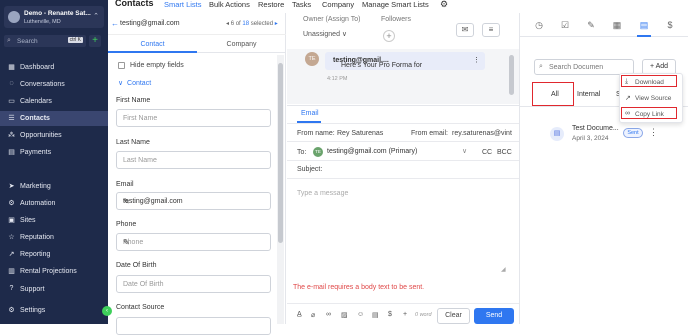 The height and width of the screenshot is (335, 688). What do you see at coordinates (193, 326) in the screenshot?
I see `contact-source-field` at bounding box center [193, 326].